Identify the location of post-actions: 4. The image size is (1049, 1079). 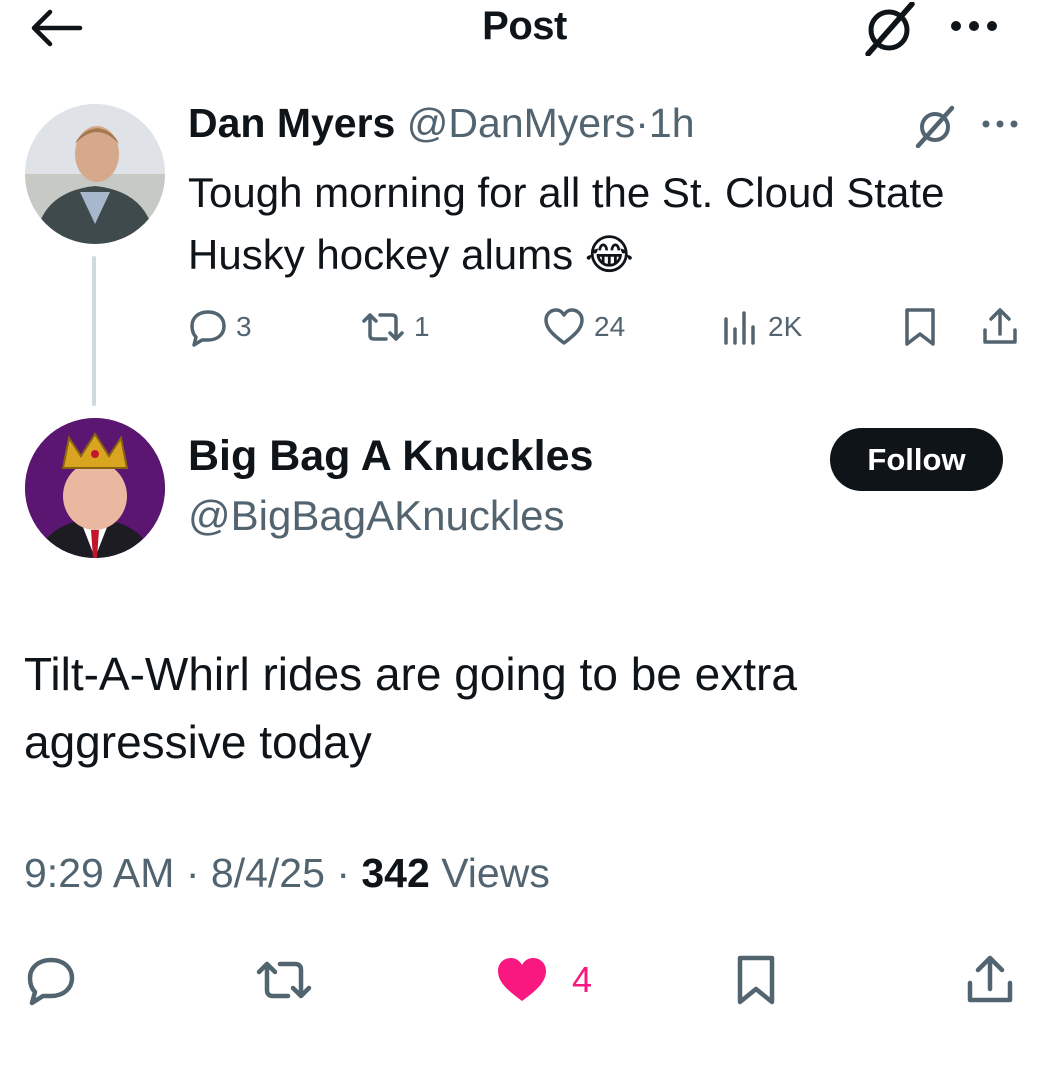
(524, 980).